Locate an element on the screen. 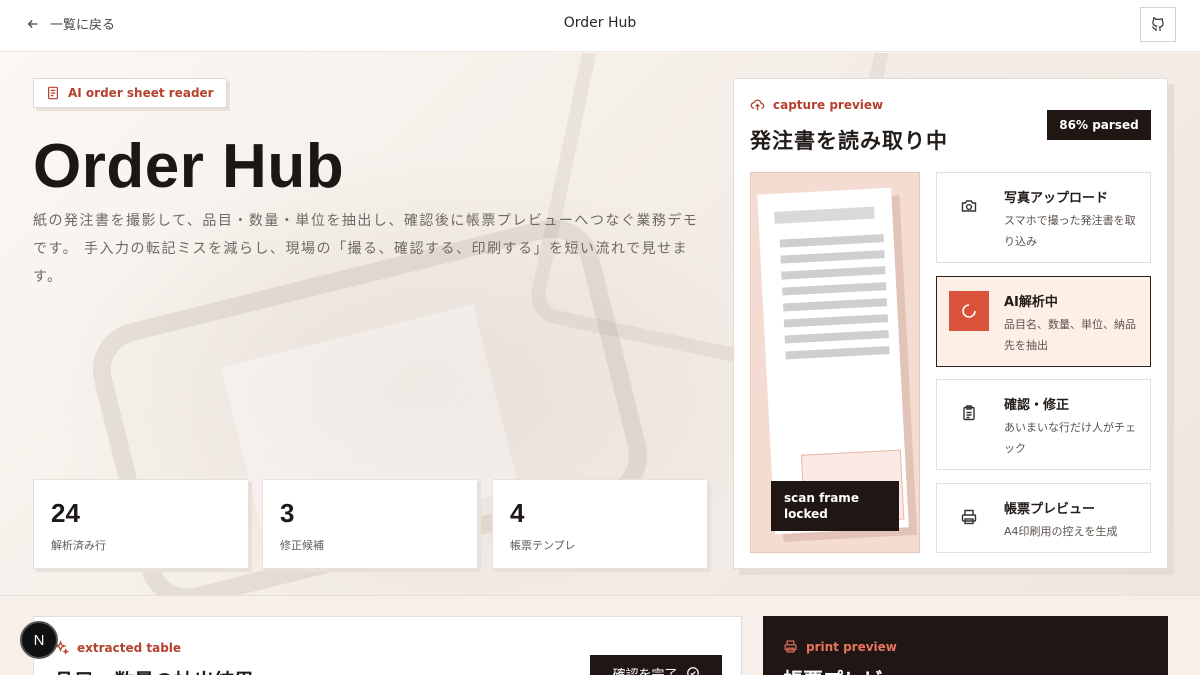 The image size is (1200, 675). stat-label: 帳票テンプレ is located at coordinates (543, 545).